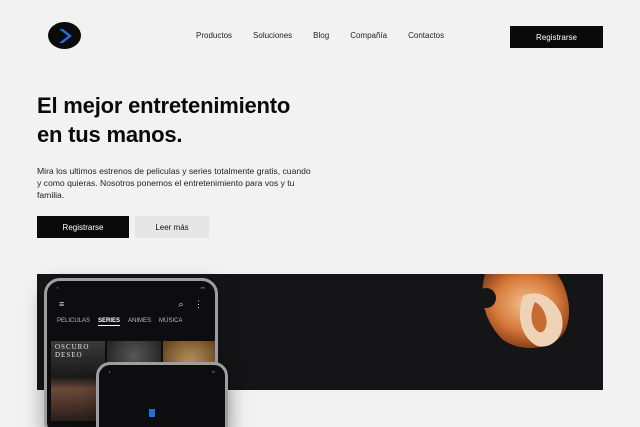 The width and height of the screenshot is (640, 427). I want to click on tab-series: SERIES, so click(109, 322).